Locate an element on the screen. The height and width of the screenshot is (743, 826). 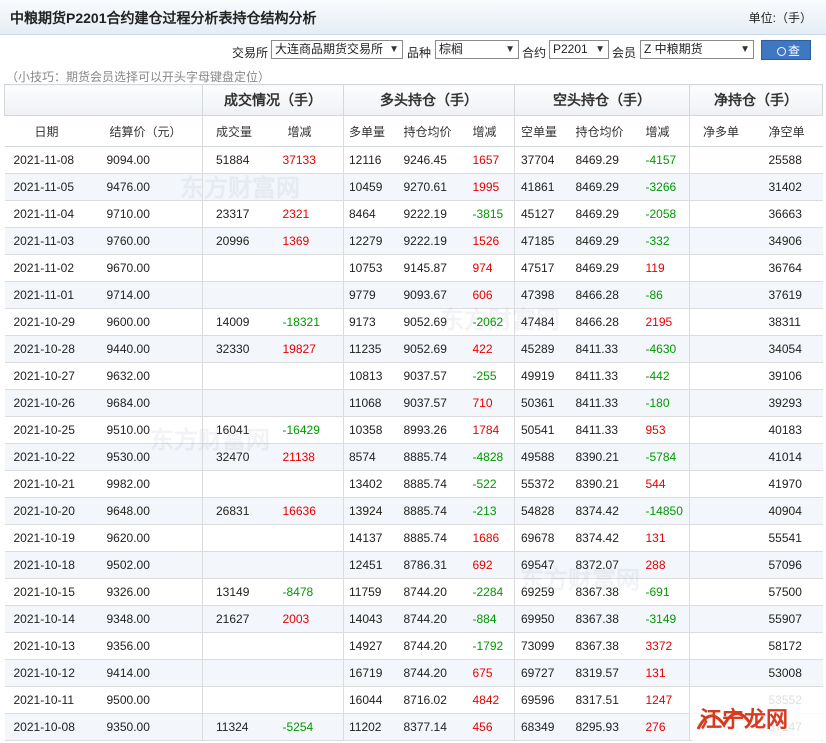
cell-short-change: -86 is located at coordinates (664, 295).